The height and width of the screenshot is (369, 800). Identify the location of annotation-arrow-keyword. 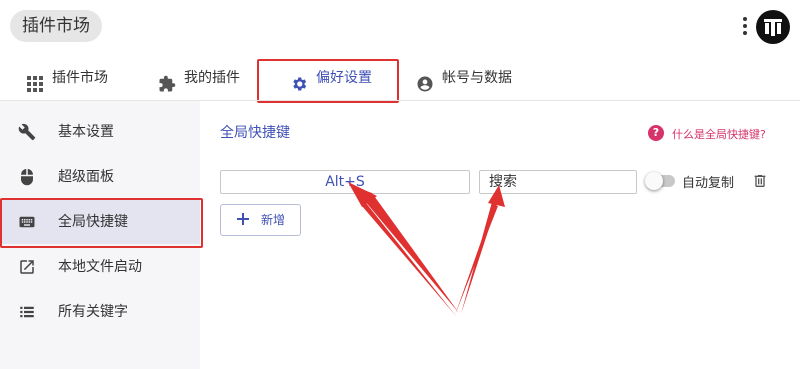
(480, 250).